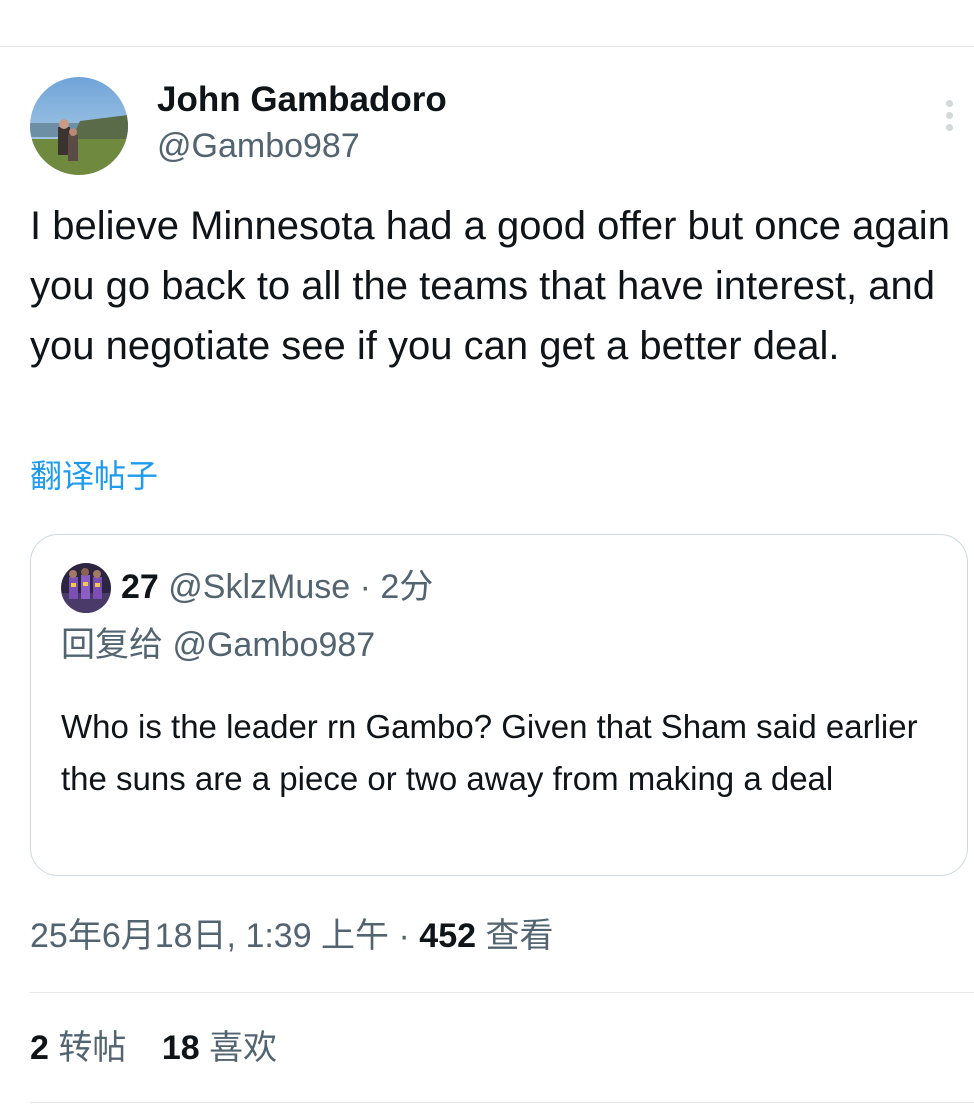  Describe the element at coordinates (487, 46) in the screenshot. I see `top-divider` at that location.